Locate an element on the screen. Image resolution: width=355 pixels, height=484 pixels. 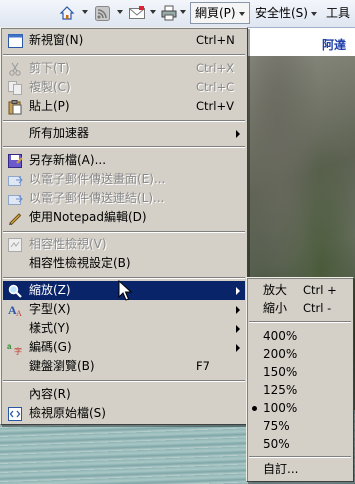
print-icon is located at coordinates (169, 13).